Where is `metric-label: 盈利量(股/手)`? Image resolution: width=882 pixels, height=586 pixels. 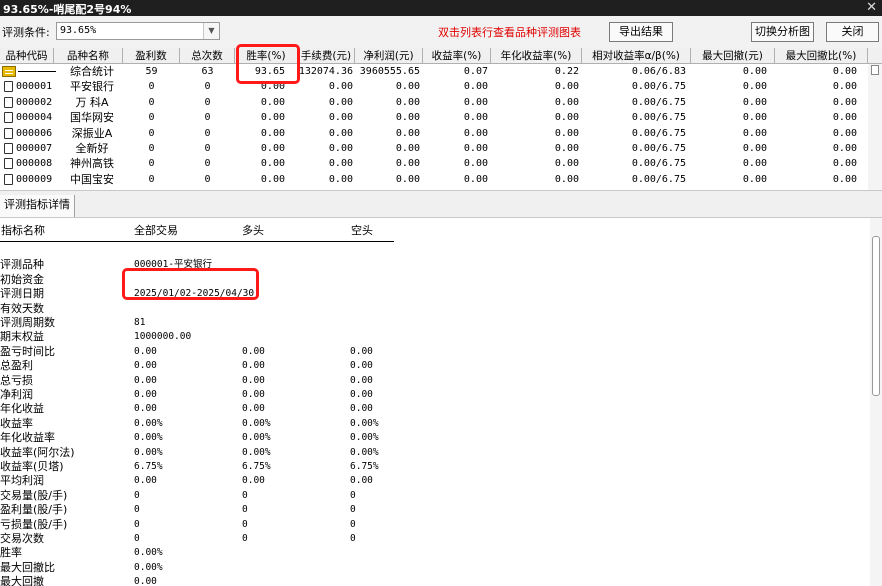 metric-label: 盈利量(股/手) is located at coordinates (34, 510).